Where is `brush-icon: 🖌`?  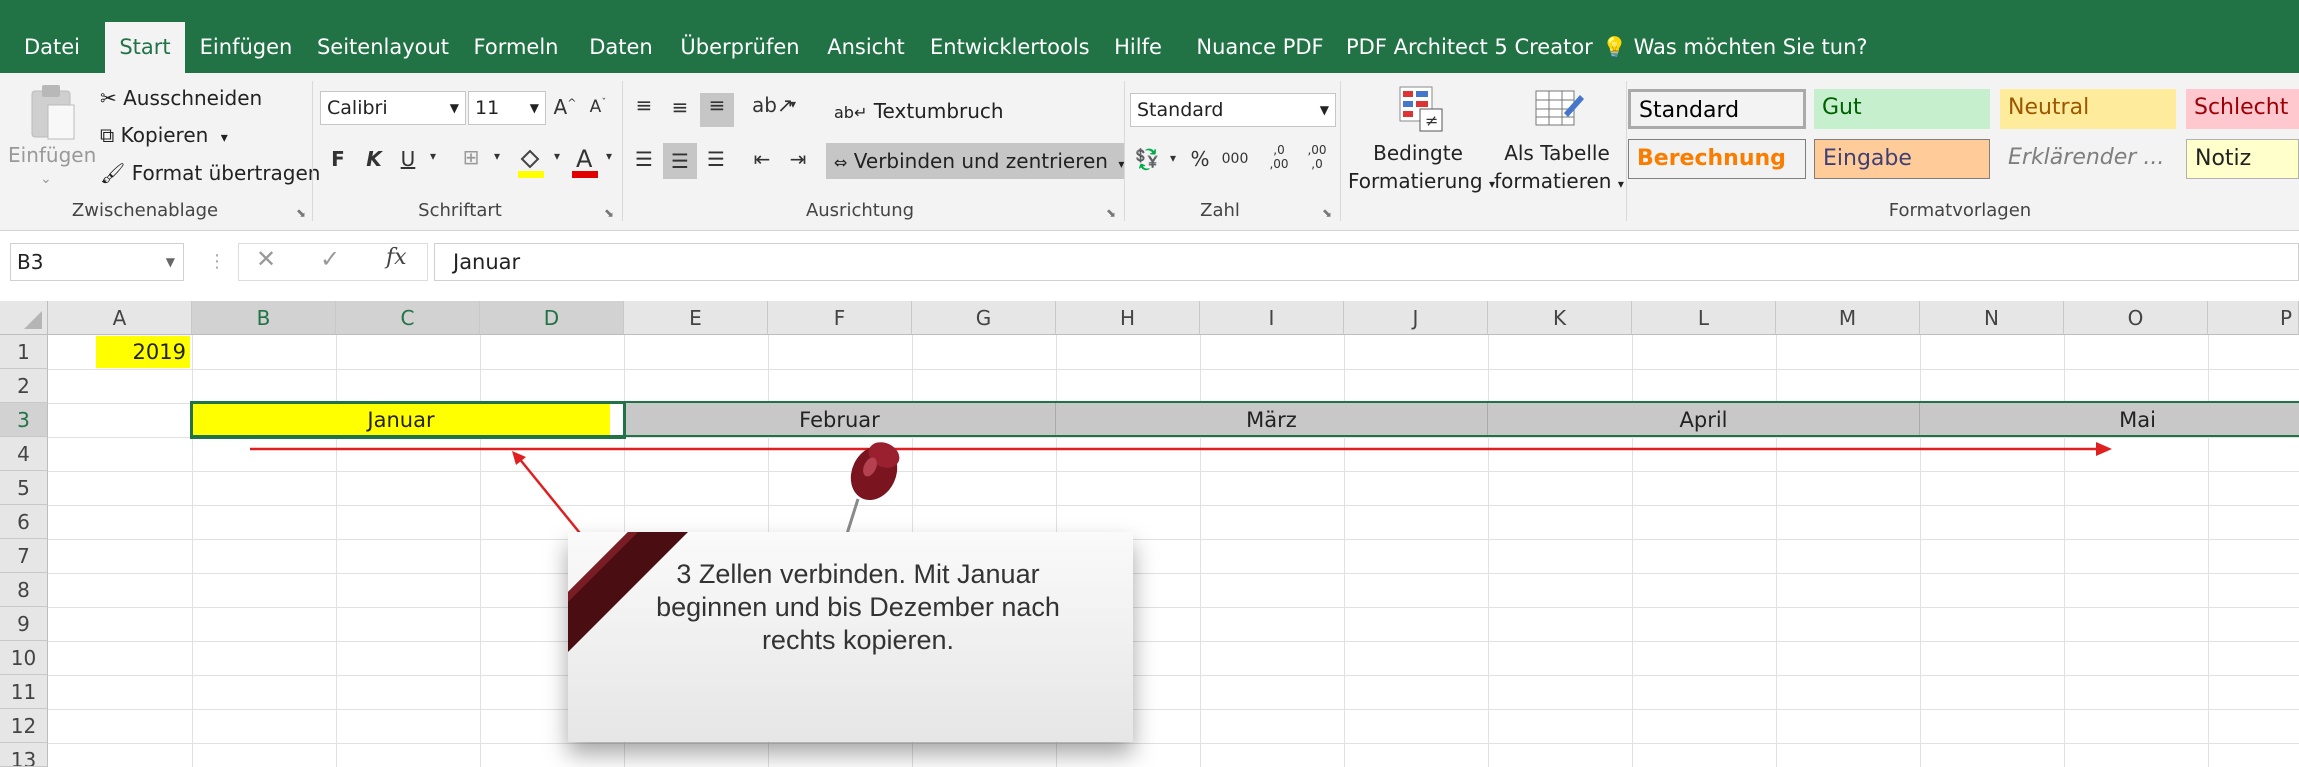 brush-icon: 🖌 is located at coordinates (113, 173).